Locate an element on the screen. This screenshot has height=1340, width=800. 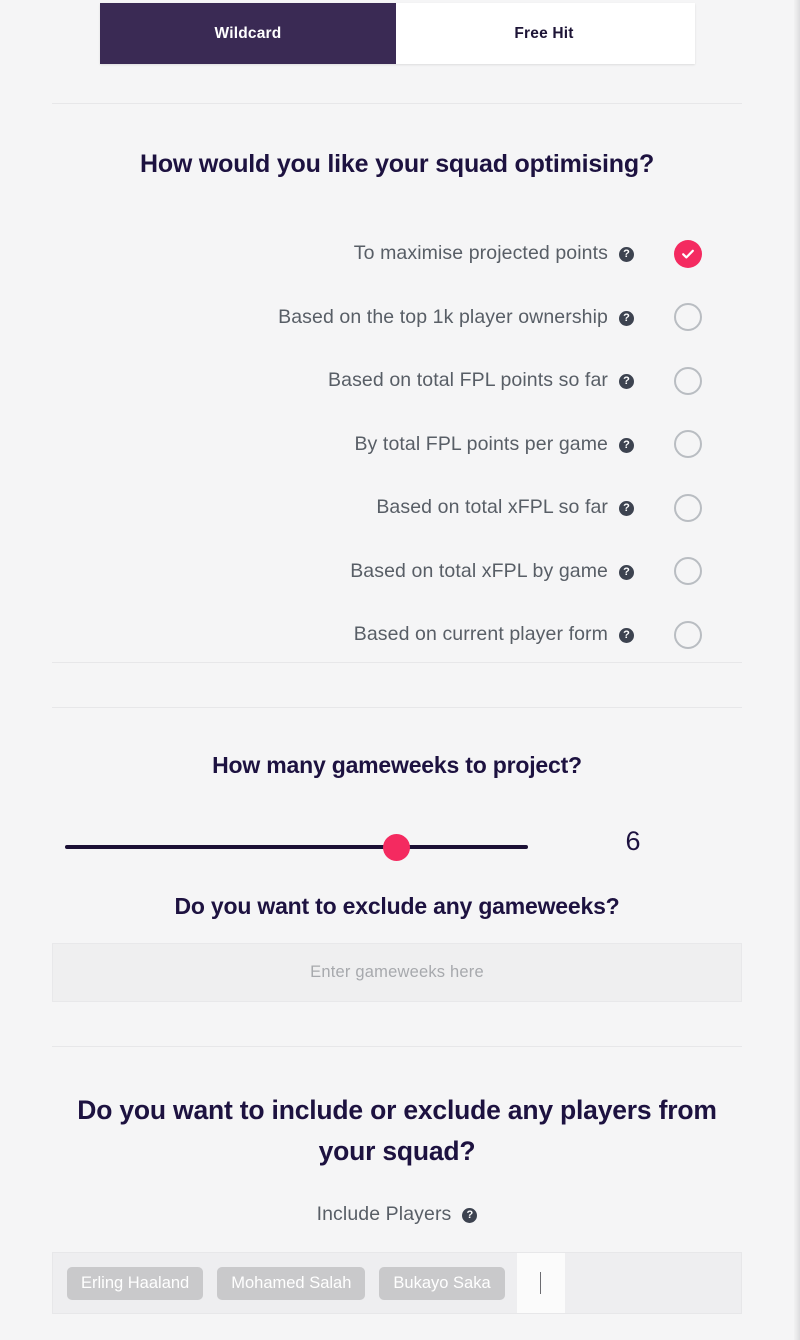
include-players-text-entry is located at coordinates (540, 1283).